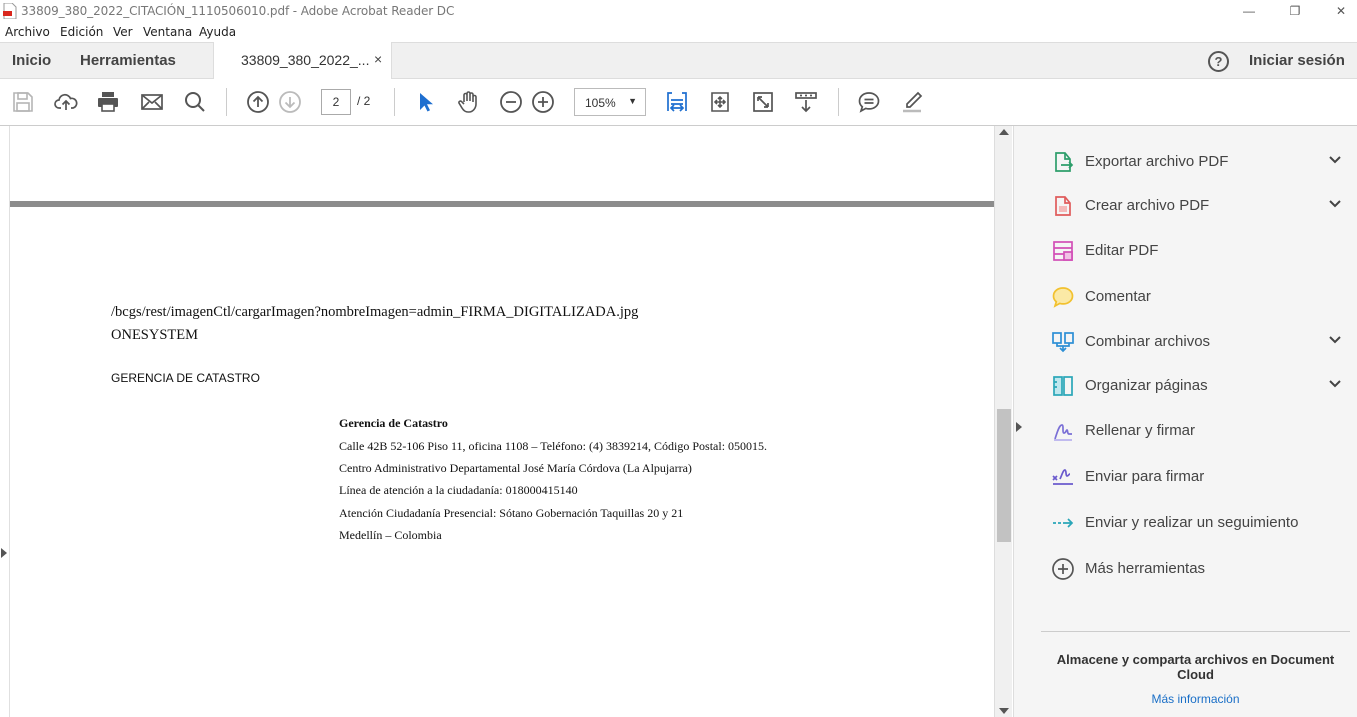  I want to click on send-sign-icon, so click(1063, 477).